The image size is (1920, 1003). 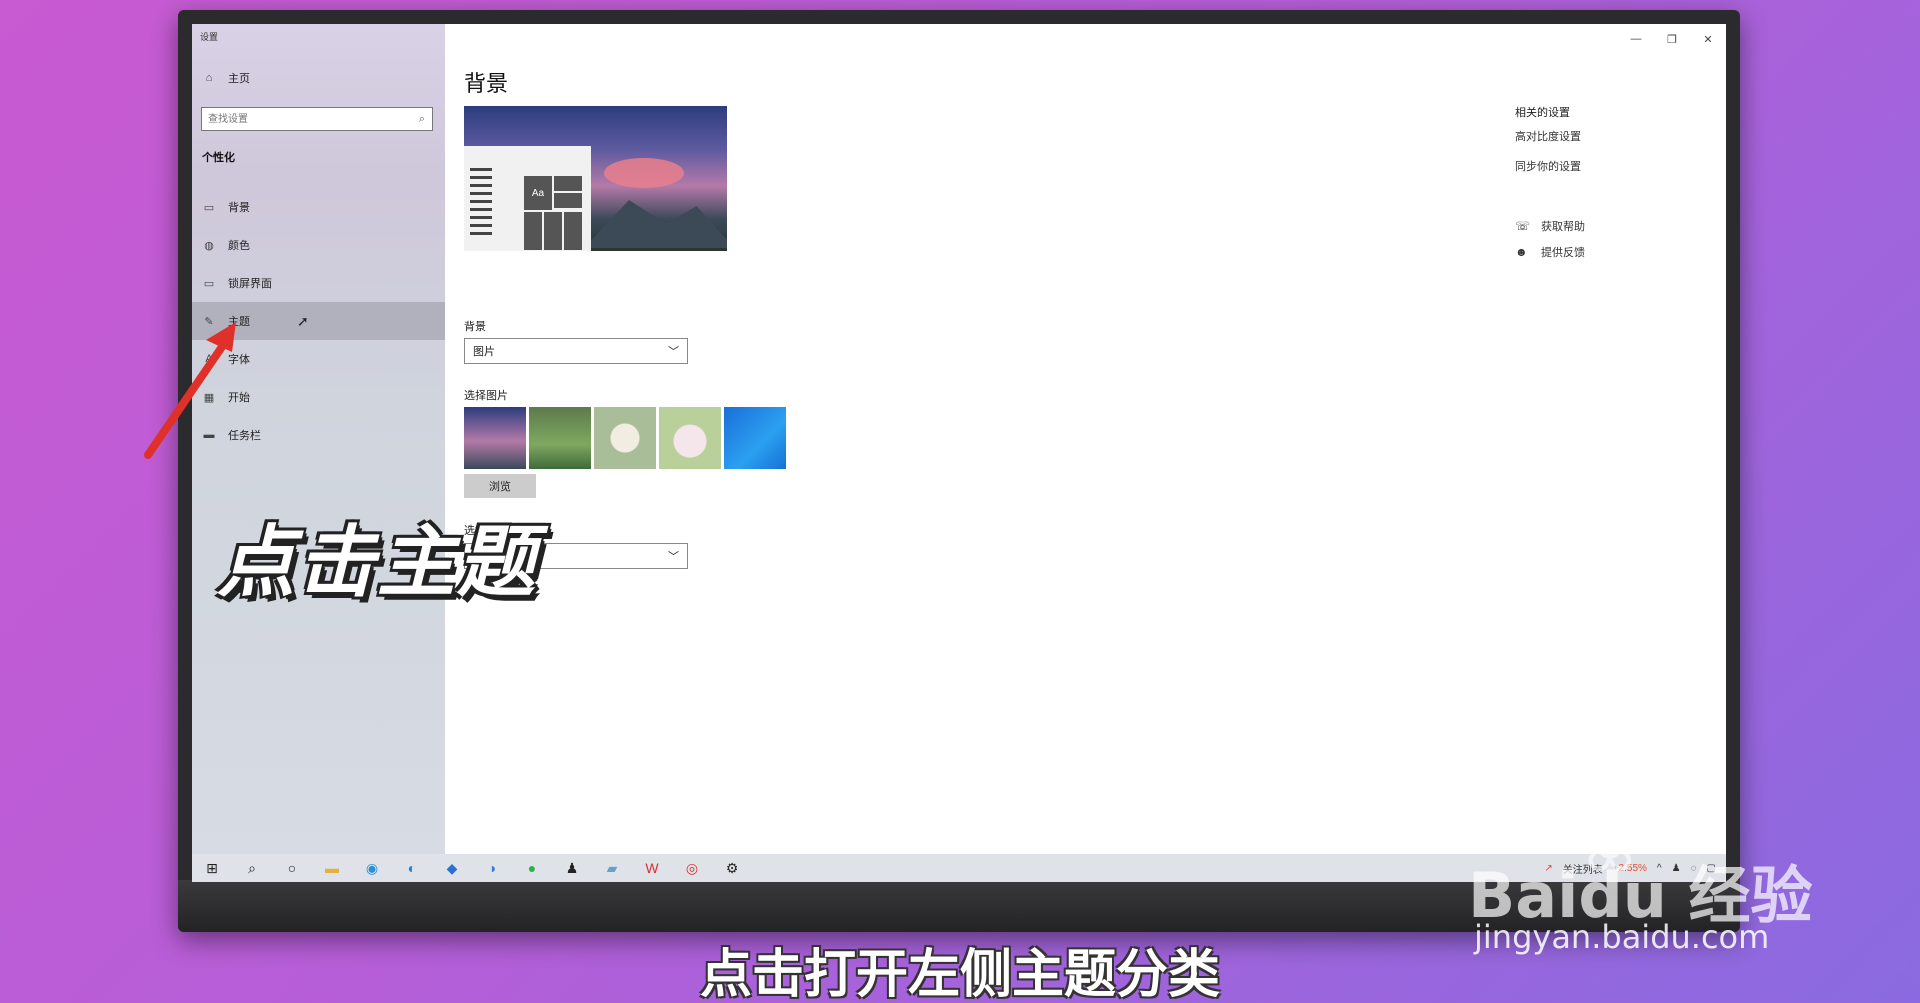 What do you see at coordinates (303, 321) in the screenshot?
I see `mouse-cursor-icon: ➚` at bounding box center [303, 321].